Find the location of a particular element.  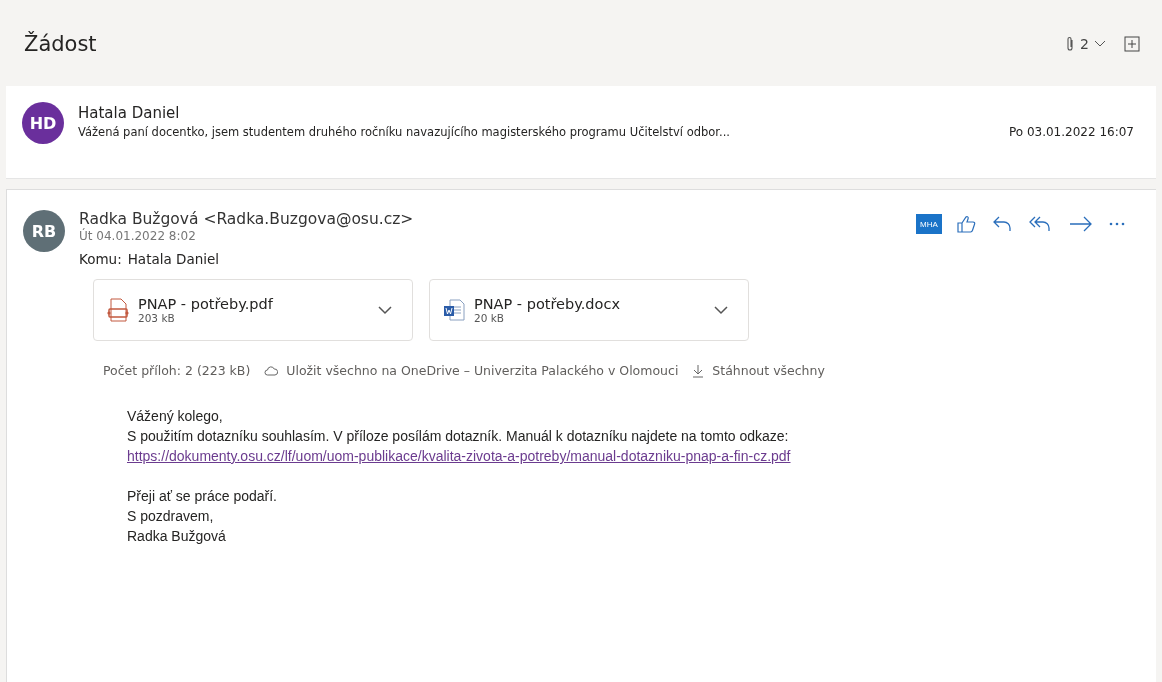

attachment-summary: Počet příloh: 2 (223 kB) is located at coordinates (177, 370).